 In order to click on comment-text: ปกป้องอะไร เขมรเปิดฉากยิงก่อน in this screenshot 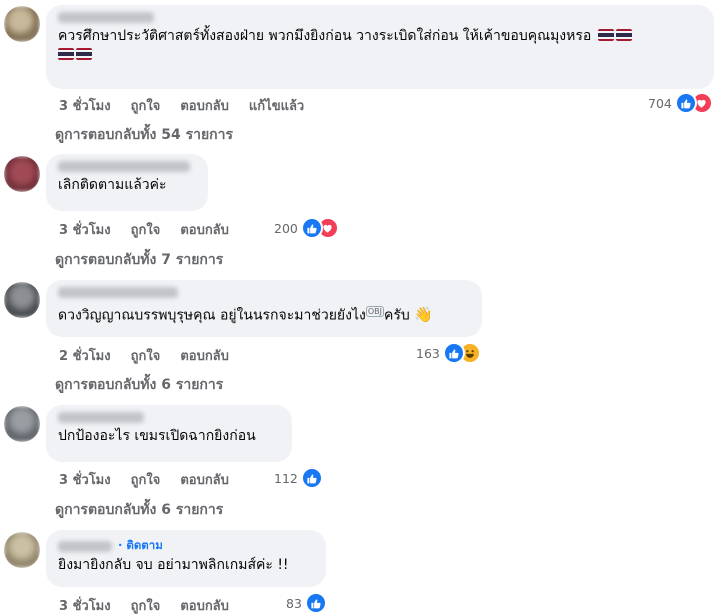, I will do `click(157, 436)`.